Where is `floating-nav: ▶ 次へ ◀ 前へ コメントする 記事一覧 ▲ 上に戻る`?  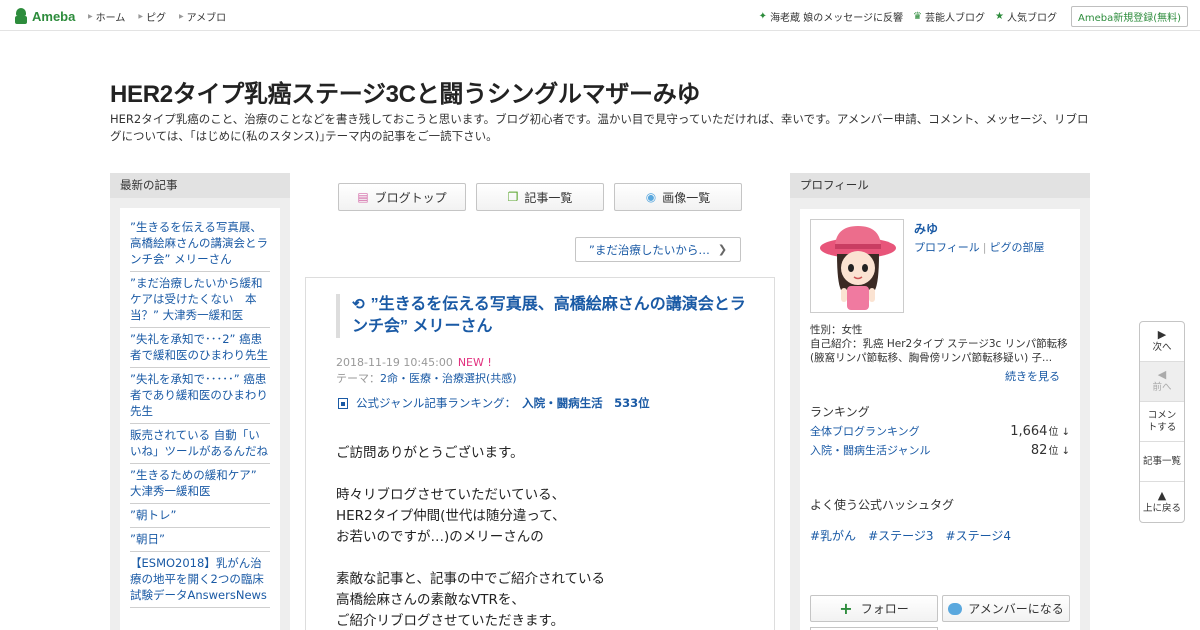 floating-nav: ▶ 次へ ◀ 前へ コメントする 記事一覧 ▲ 上に戻る is located at coordinates (1162, 422).